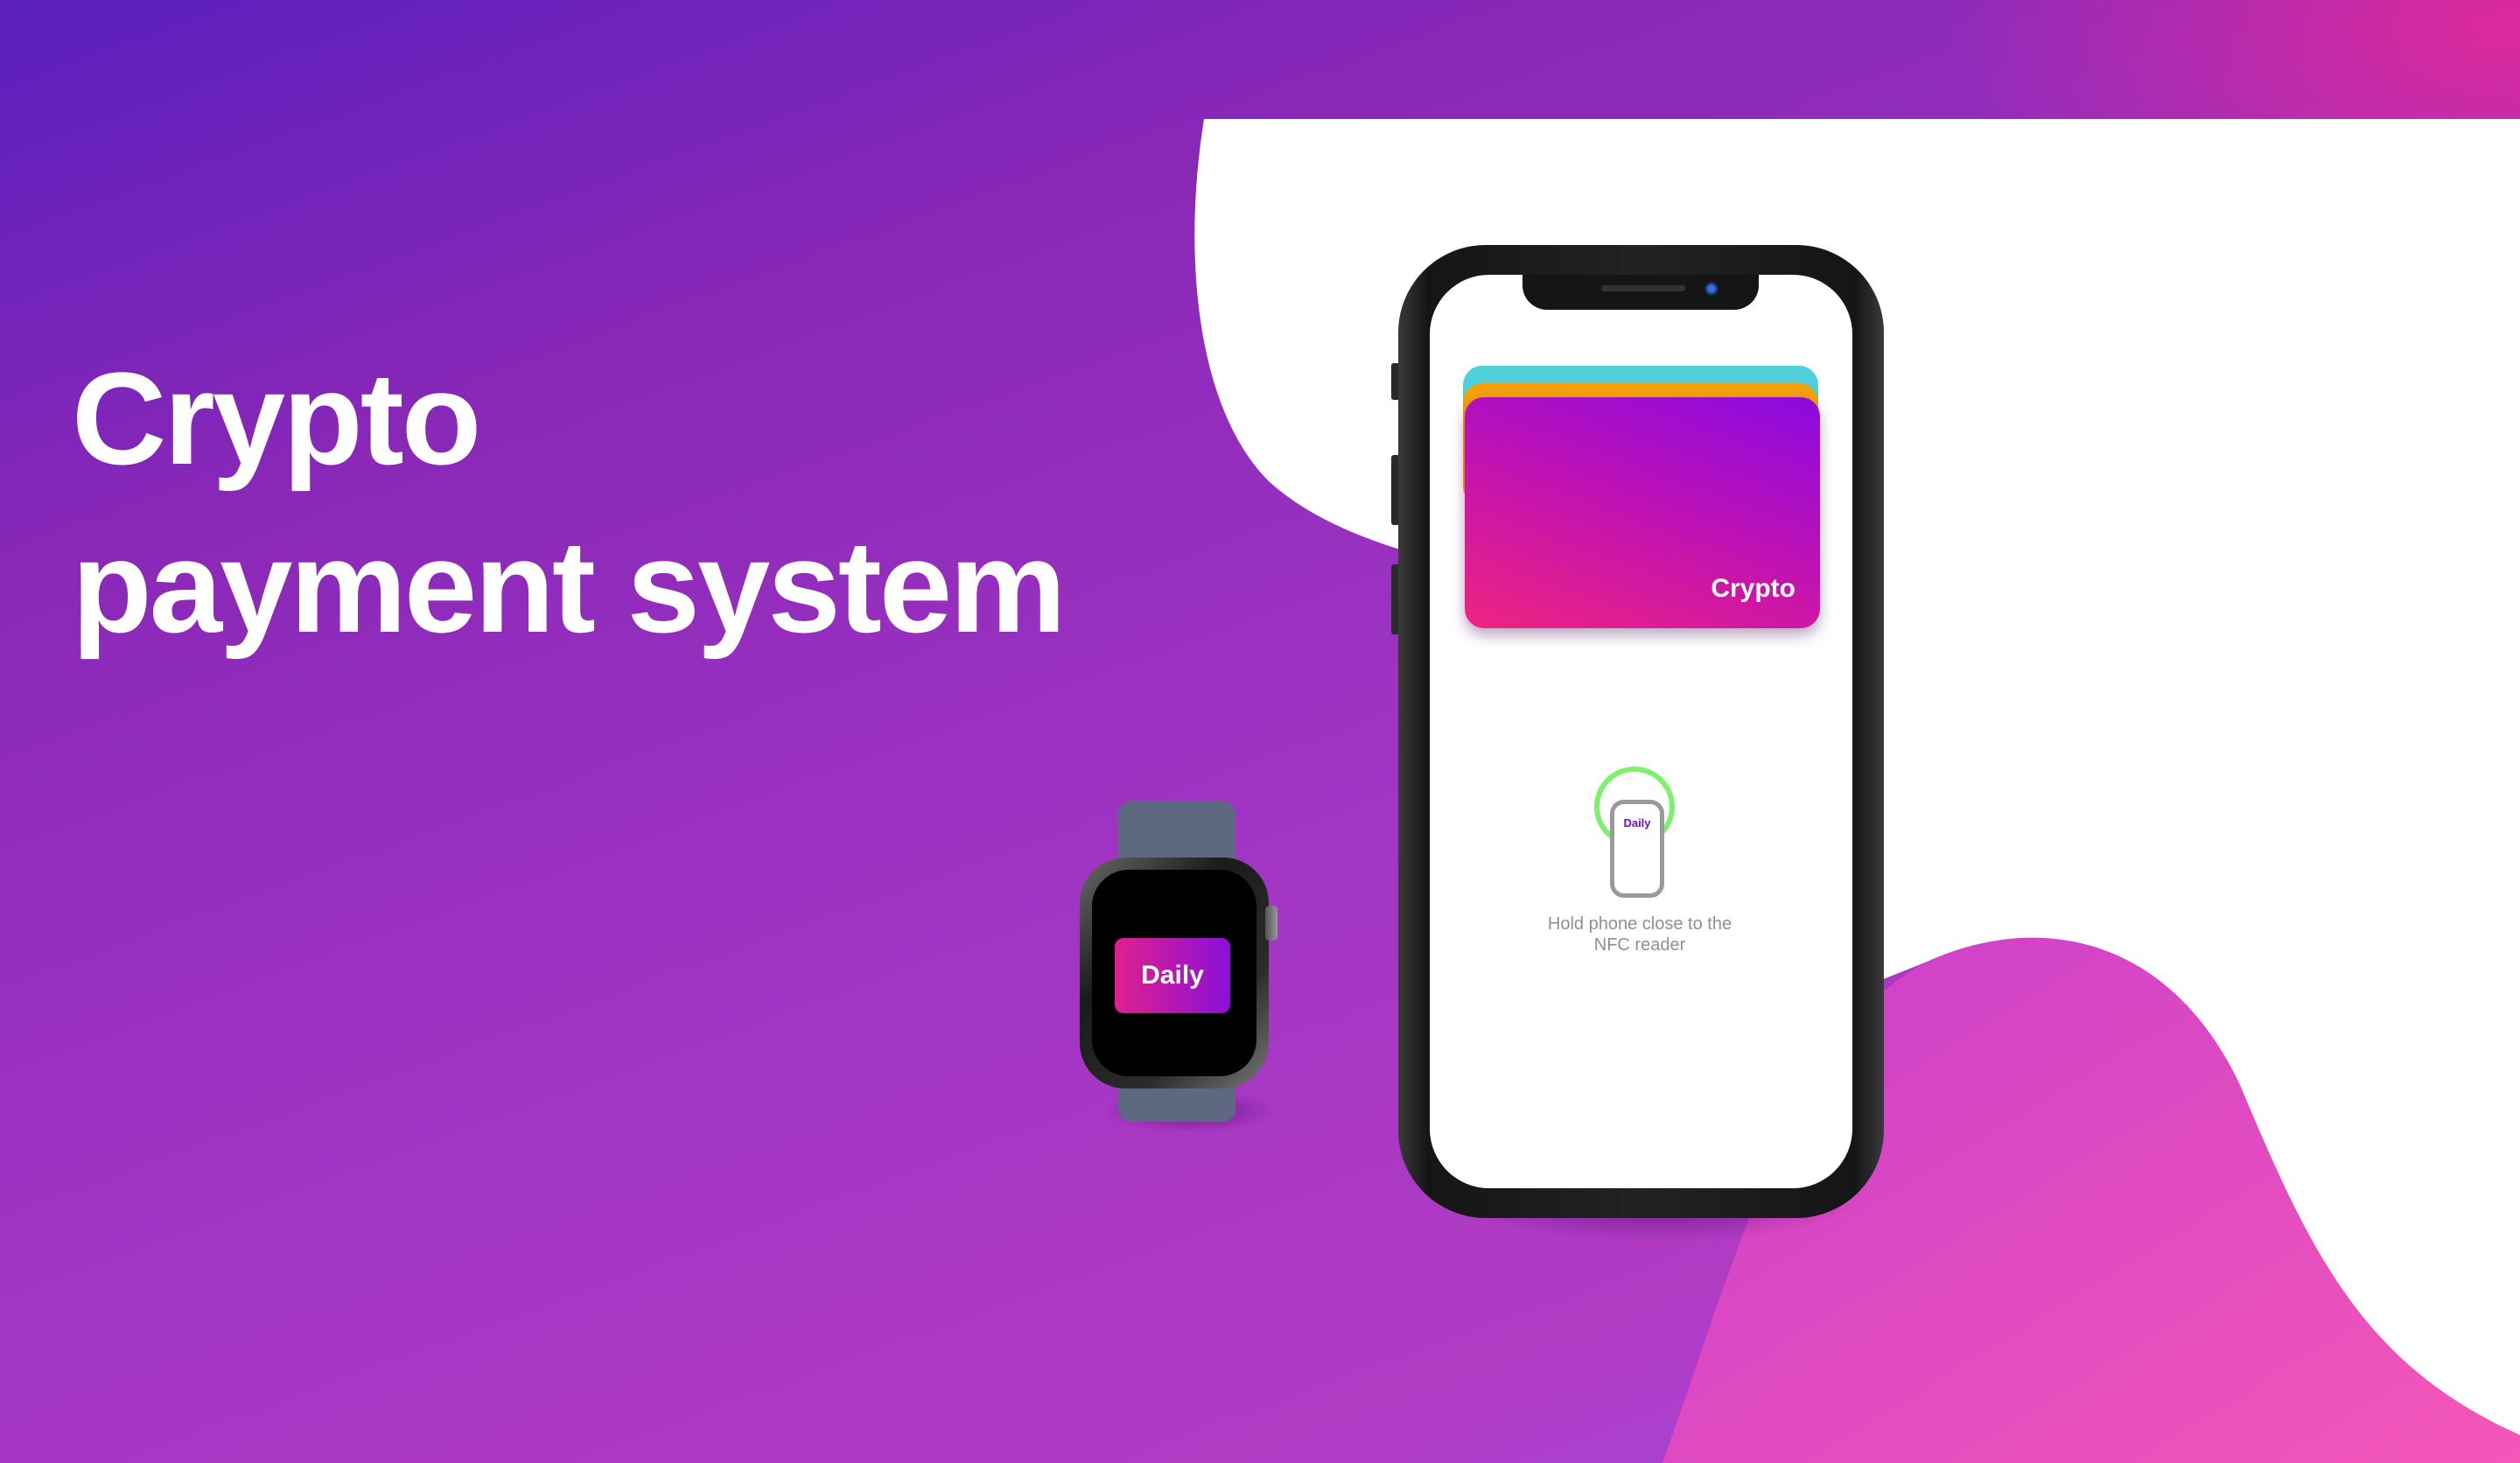 This screenshot has width=2520, height=1463. What do you see at coordinates (1642, 512) in the screenshot?
I see `wallet-card-crypto: Crypto` at bounding box center [1642, 512].